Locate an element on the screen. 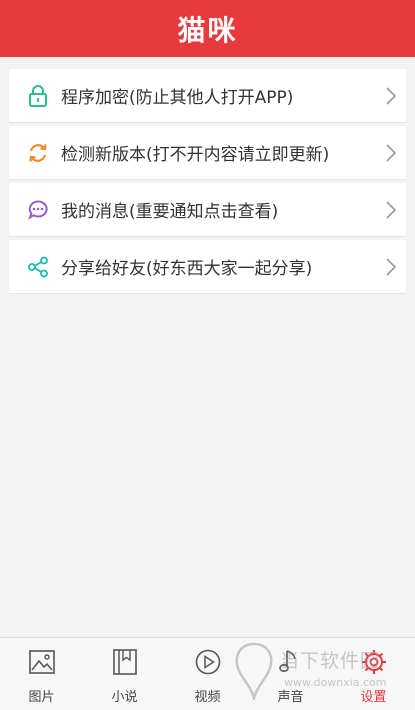 The width and height of the screenshot is (415, 710). settings-item-messages: 我的消息(重要通知点击查看) is located at coordinates (207, 209).